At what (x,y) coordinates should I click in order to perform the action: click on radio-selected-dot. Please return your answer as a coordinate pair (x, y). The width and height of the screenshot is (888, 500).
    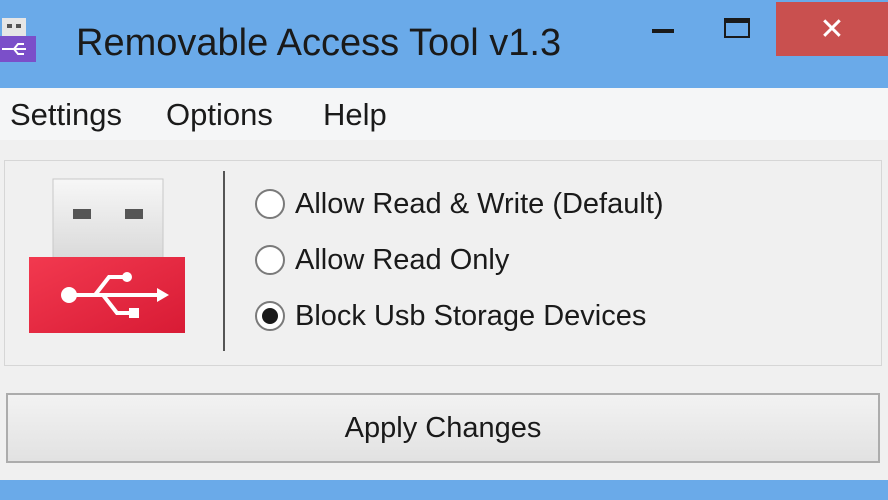
    Looking at the image, I should click on (270, 316).